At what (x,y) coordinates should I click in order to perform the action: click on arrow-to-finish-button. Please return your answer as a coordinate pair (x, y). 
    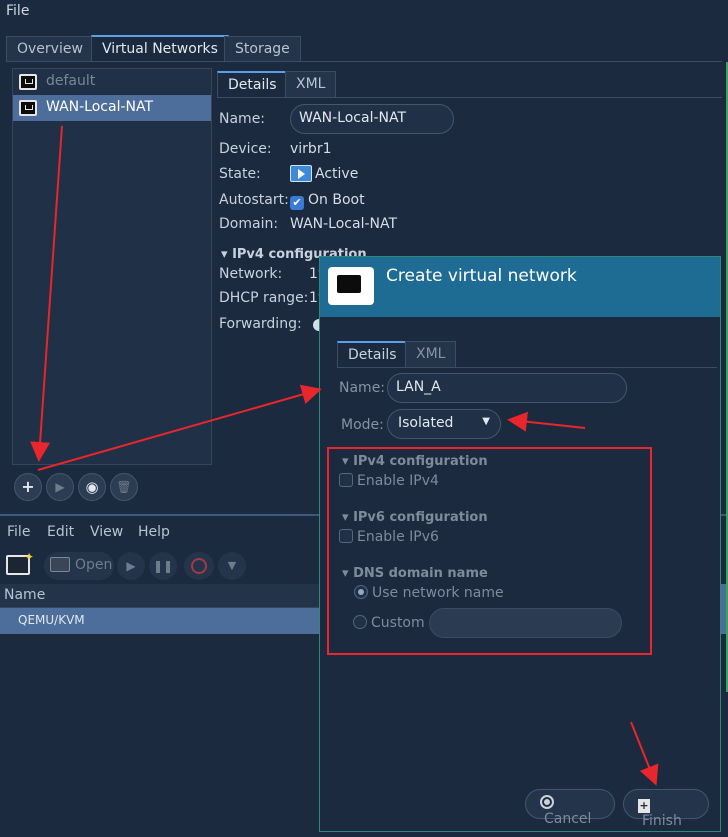
    Looking at the image, I should click on (644, 753).